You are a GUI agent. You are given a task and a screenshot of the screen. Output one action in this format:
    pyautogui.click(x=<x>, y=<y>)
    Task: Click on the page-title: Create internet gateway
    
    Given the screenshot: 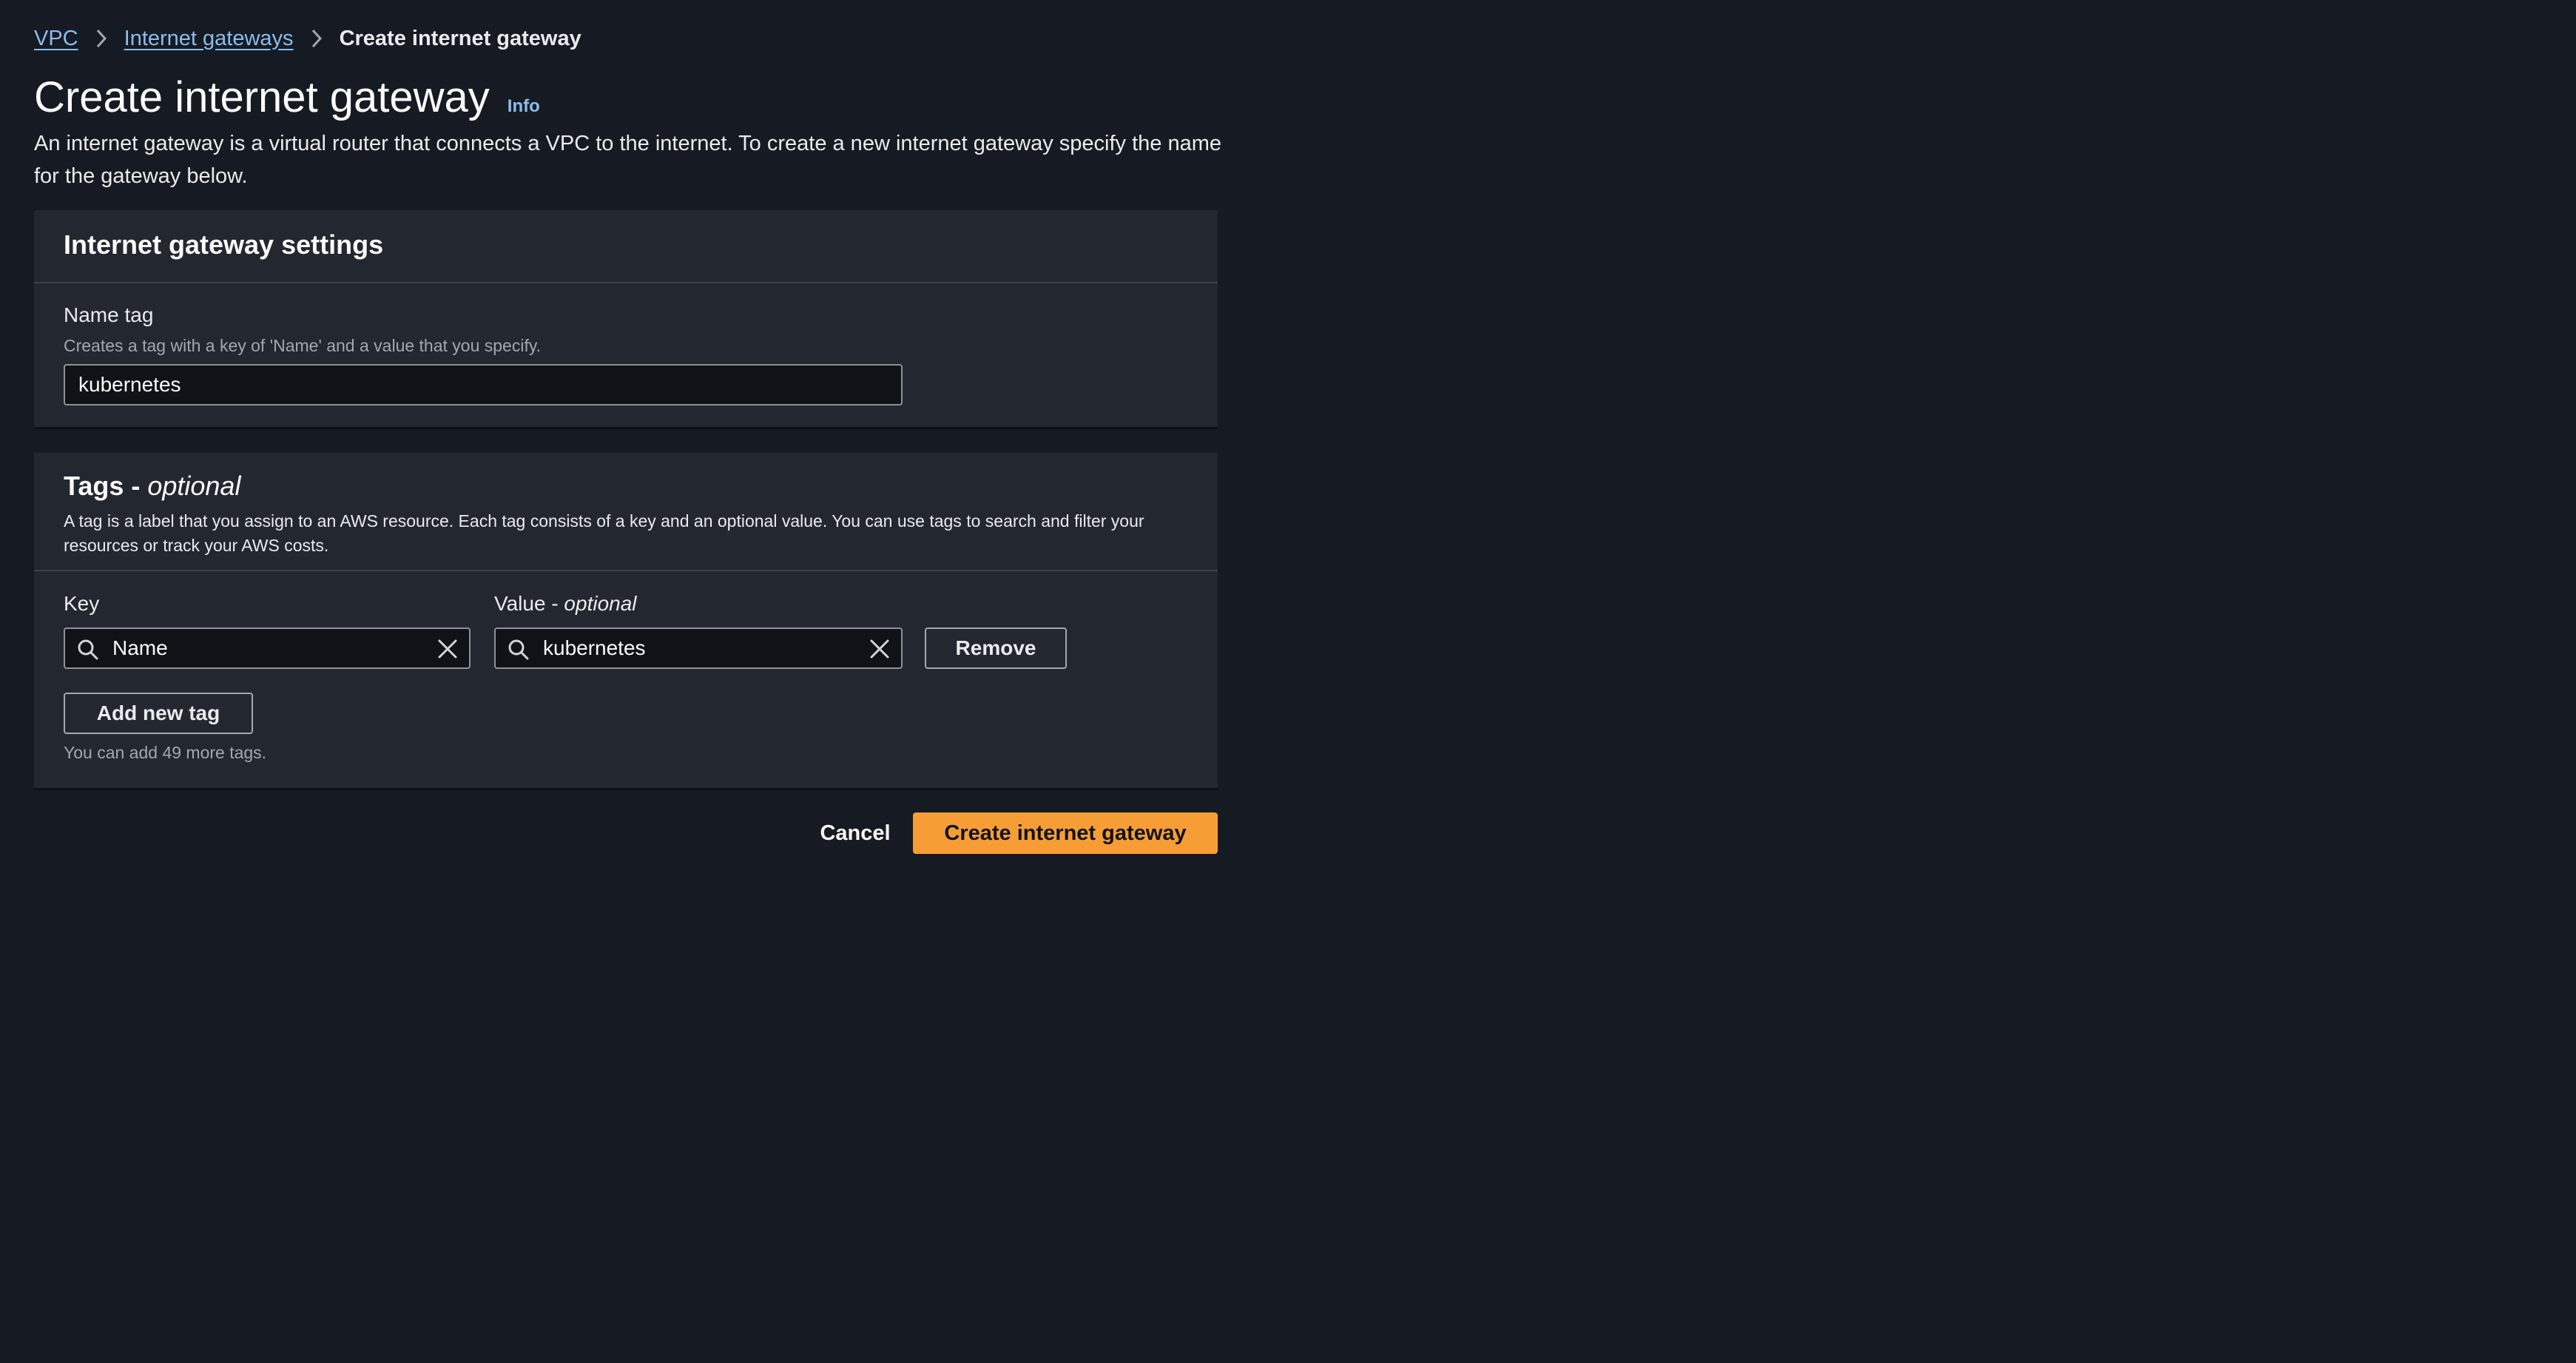 What is the action you would take?
    pyautogui.click(x=262, y=97)
    